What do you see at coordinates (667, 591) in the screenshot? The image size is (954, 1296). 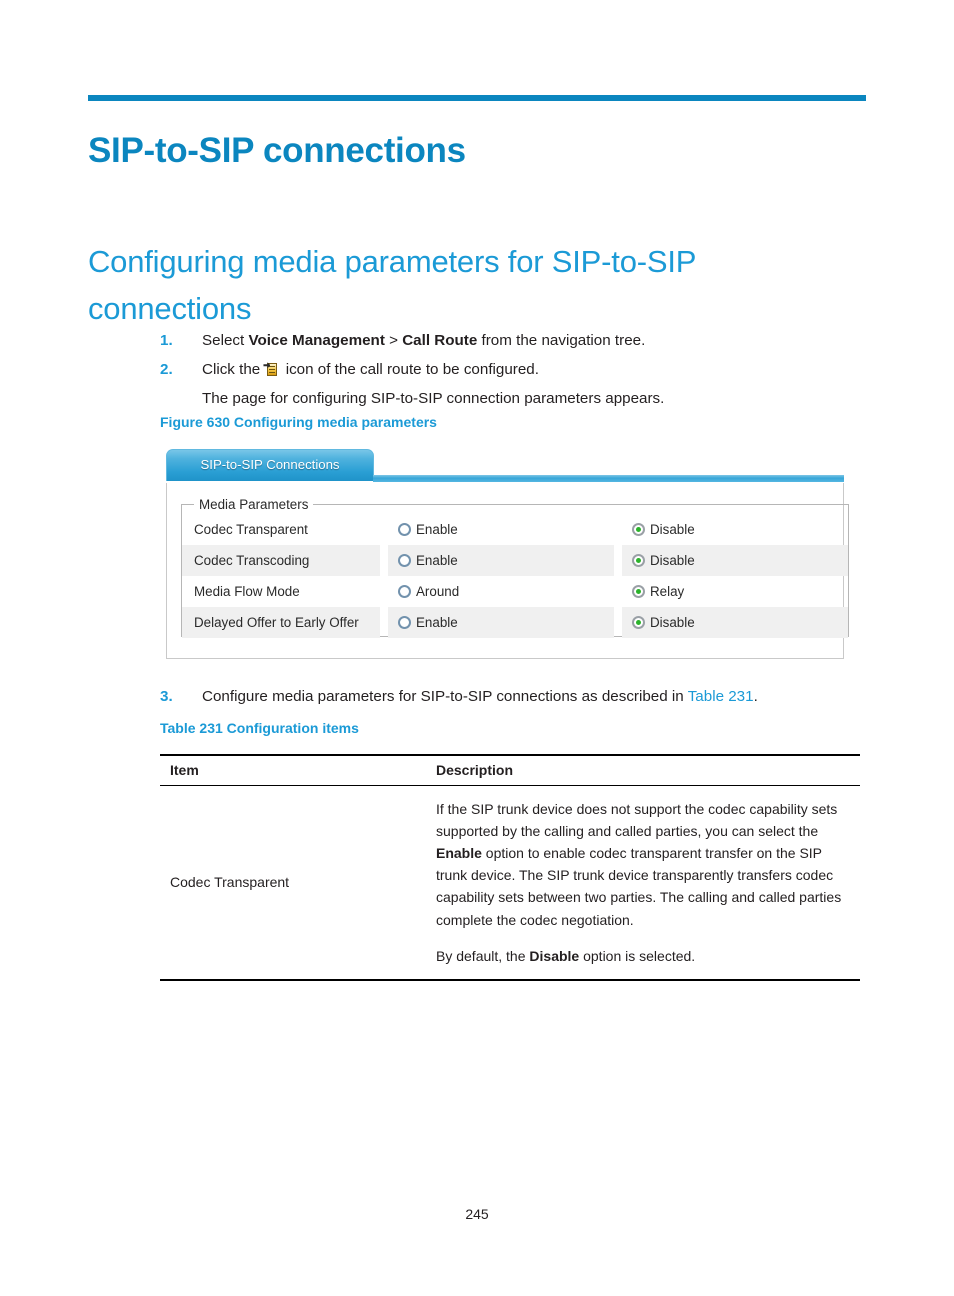 I see `radio-option-label: Relay` at bounding box center [667, 591].